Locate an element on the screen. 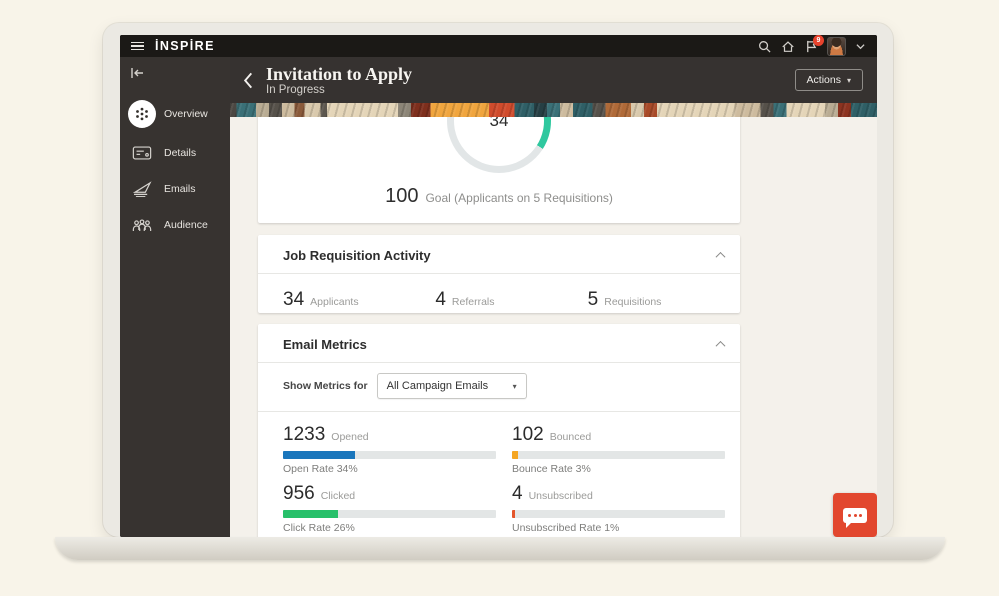  sidebar-item-audience: Audience is located at coordinates (175, 225).